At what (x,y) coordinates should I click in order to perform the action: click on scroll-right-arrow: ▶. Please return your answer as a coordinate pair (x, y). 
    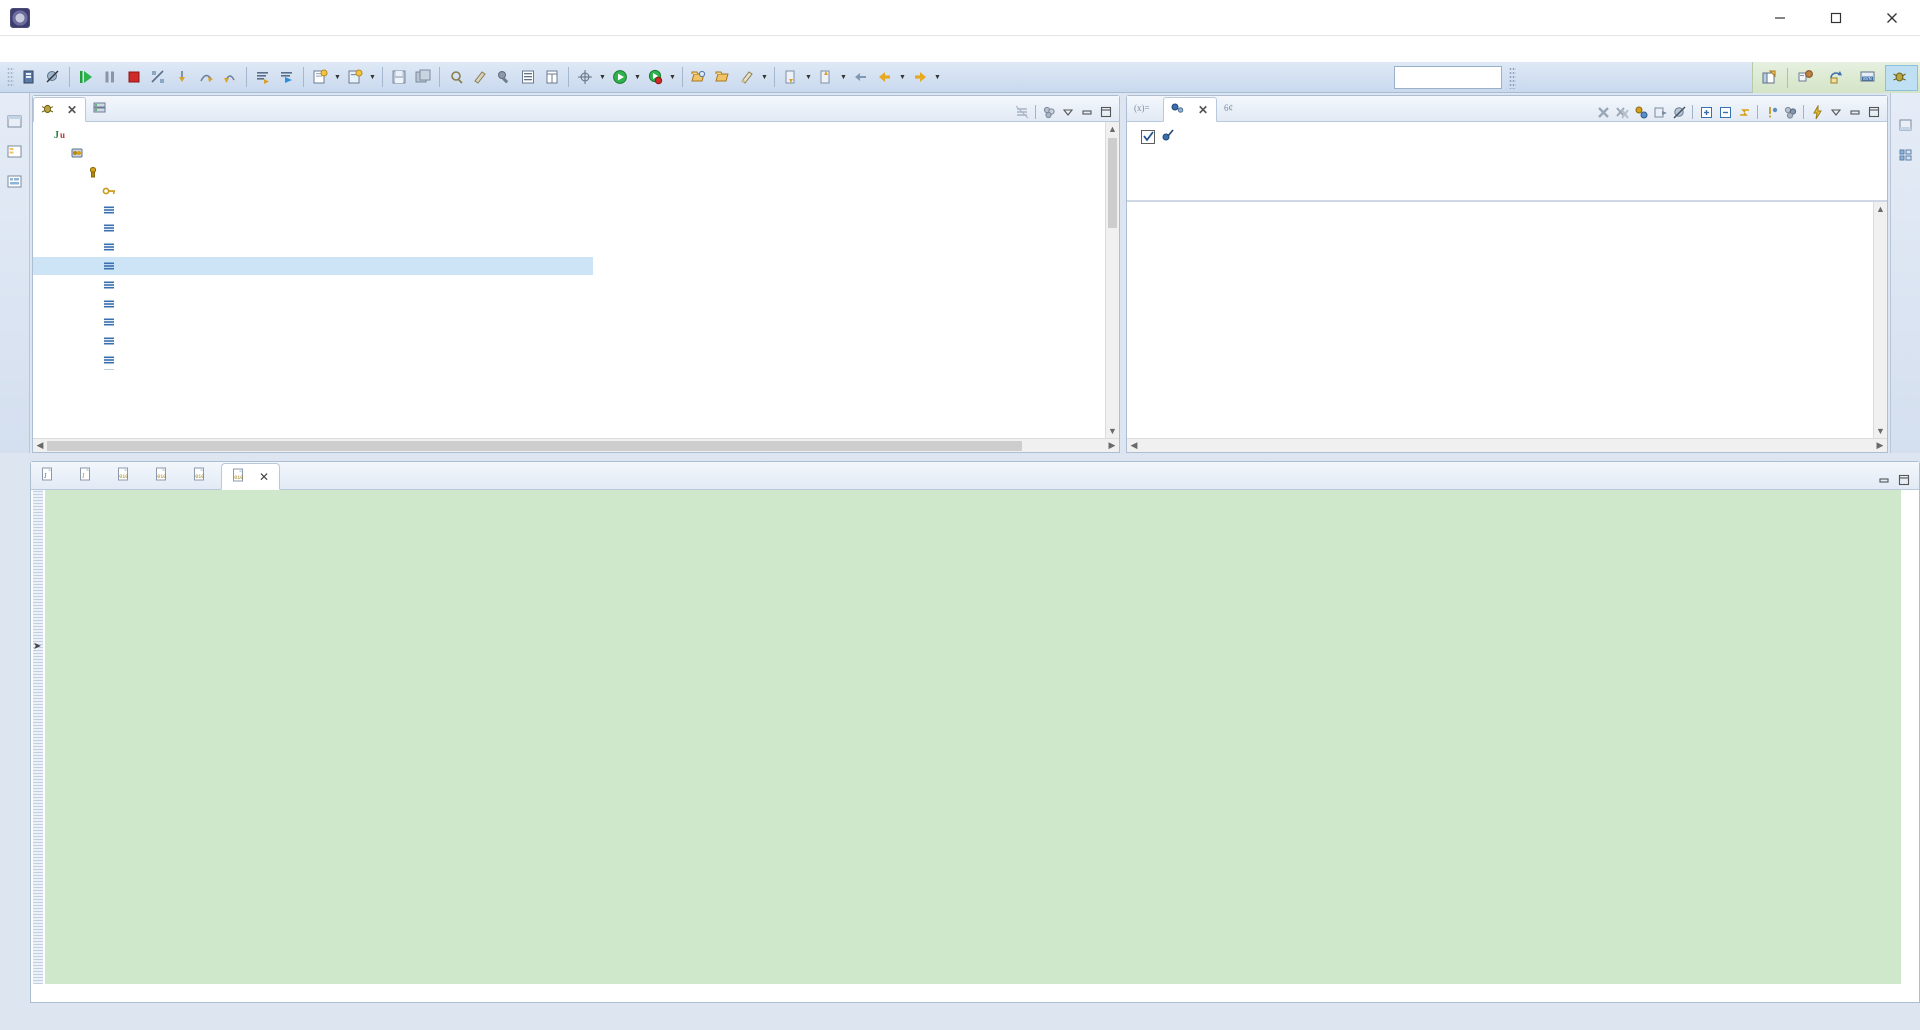
    Looking at the image, I should click on (1112, 445).